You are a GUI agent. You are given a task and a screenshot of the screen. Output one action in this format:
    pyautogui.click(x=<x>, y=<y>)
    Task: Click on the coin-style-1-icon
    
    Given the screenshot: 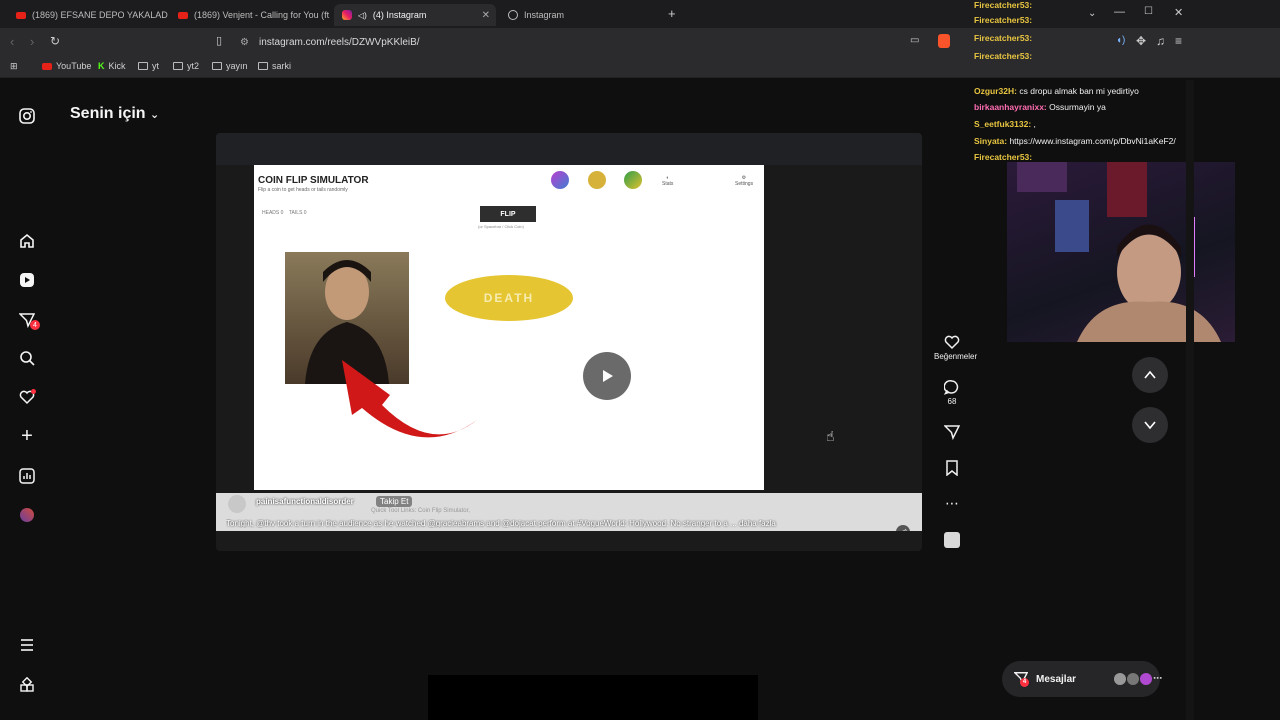 What is the action you would take?
    pyautogui.click(x=560, y=180)
    